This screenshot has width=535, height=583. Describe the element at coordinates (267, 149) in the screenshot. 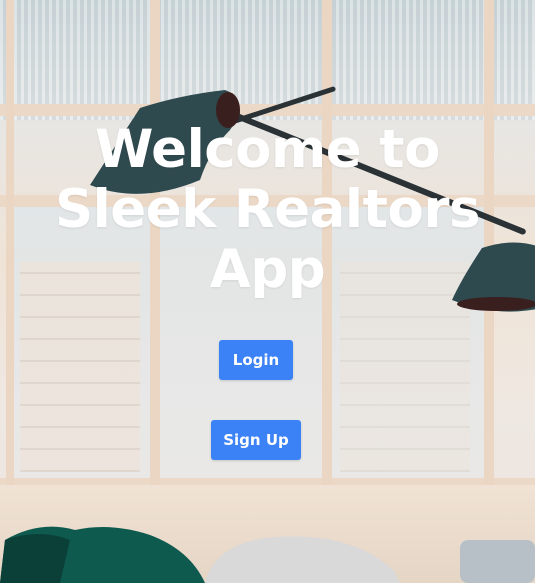

I see `title-line: Welcome to` at that location.